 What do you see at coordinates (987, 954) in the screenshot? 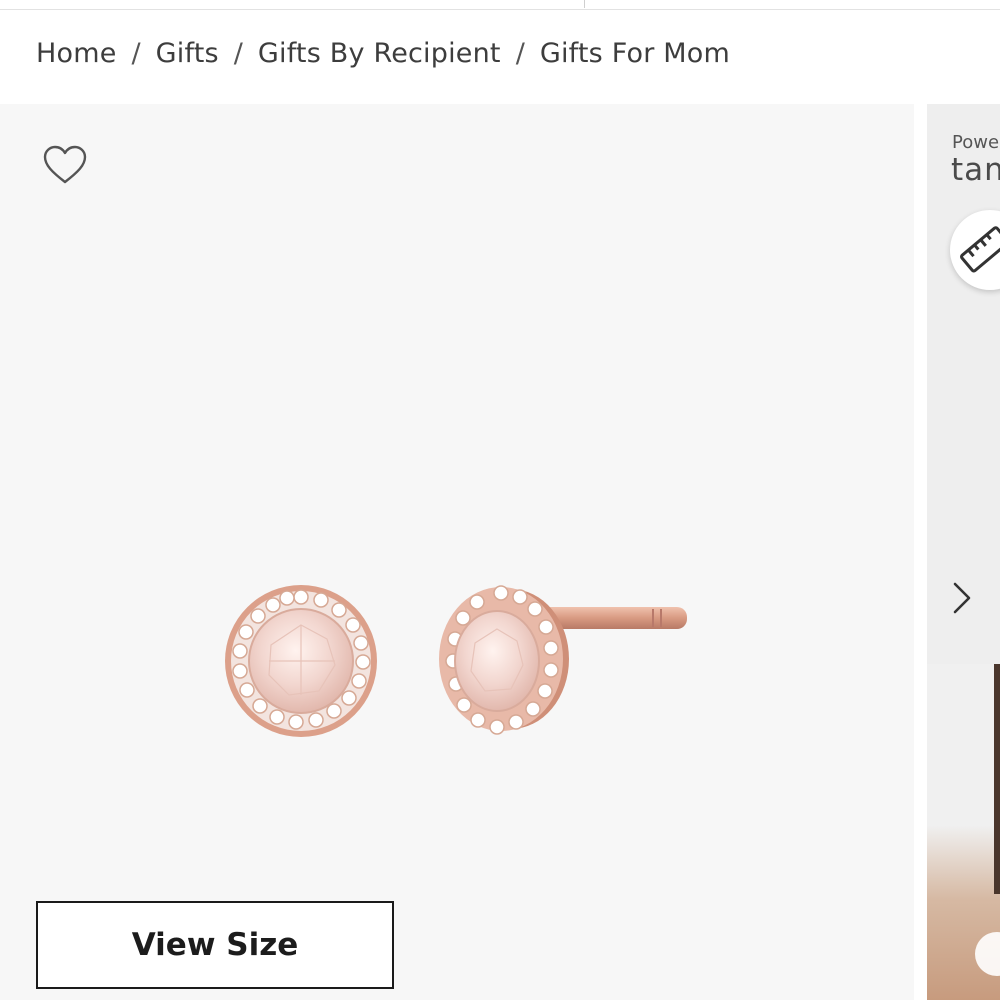
I see `try-on-marker` at bounding box center [987, 954].